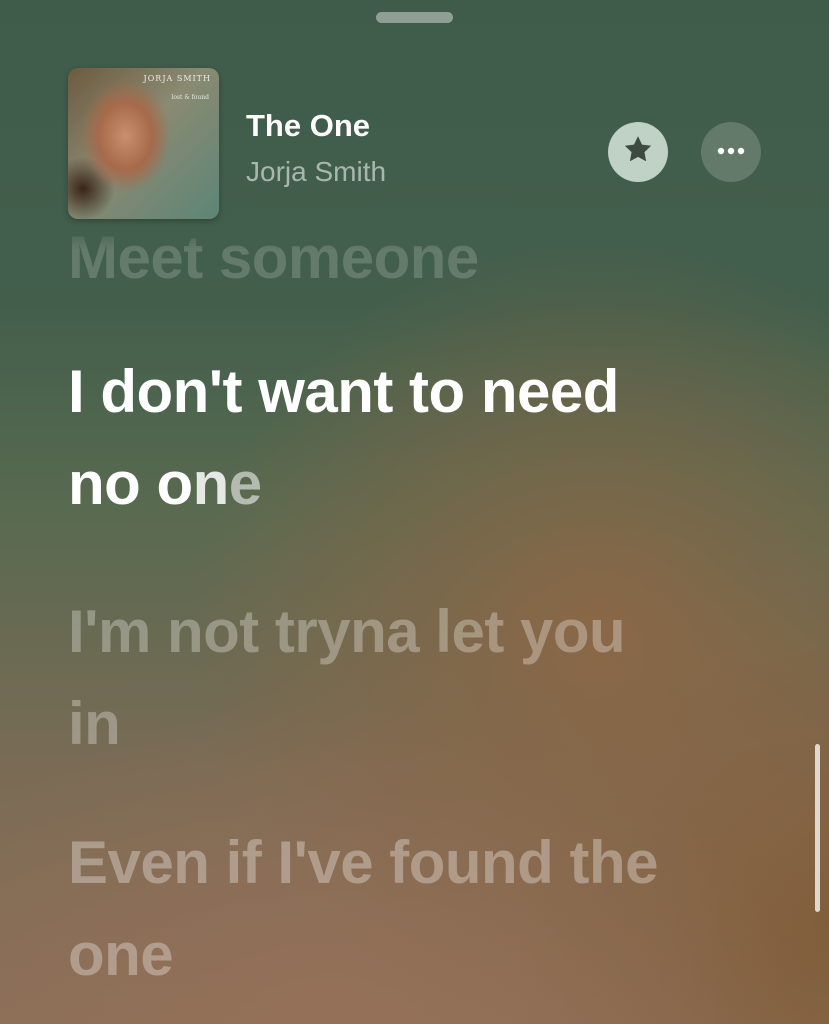 Image resolution: width=829 pixels, height=1024 pixels. I want to click on lyric-unsung-part: e, so click(245, 483).